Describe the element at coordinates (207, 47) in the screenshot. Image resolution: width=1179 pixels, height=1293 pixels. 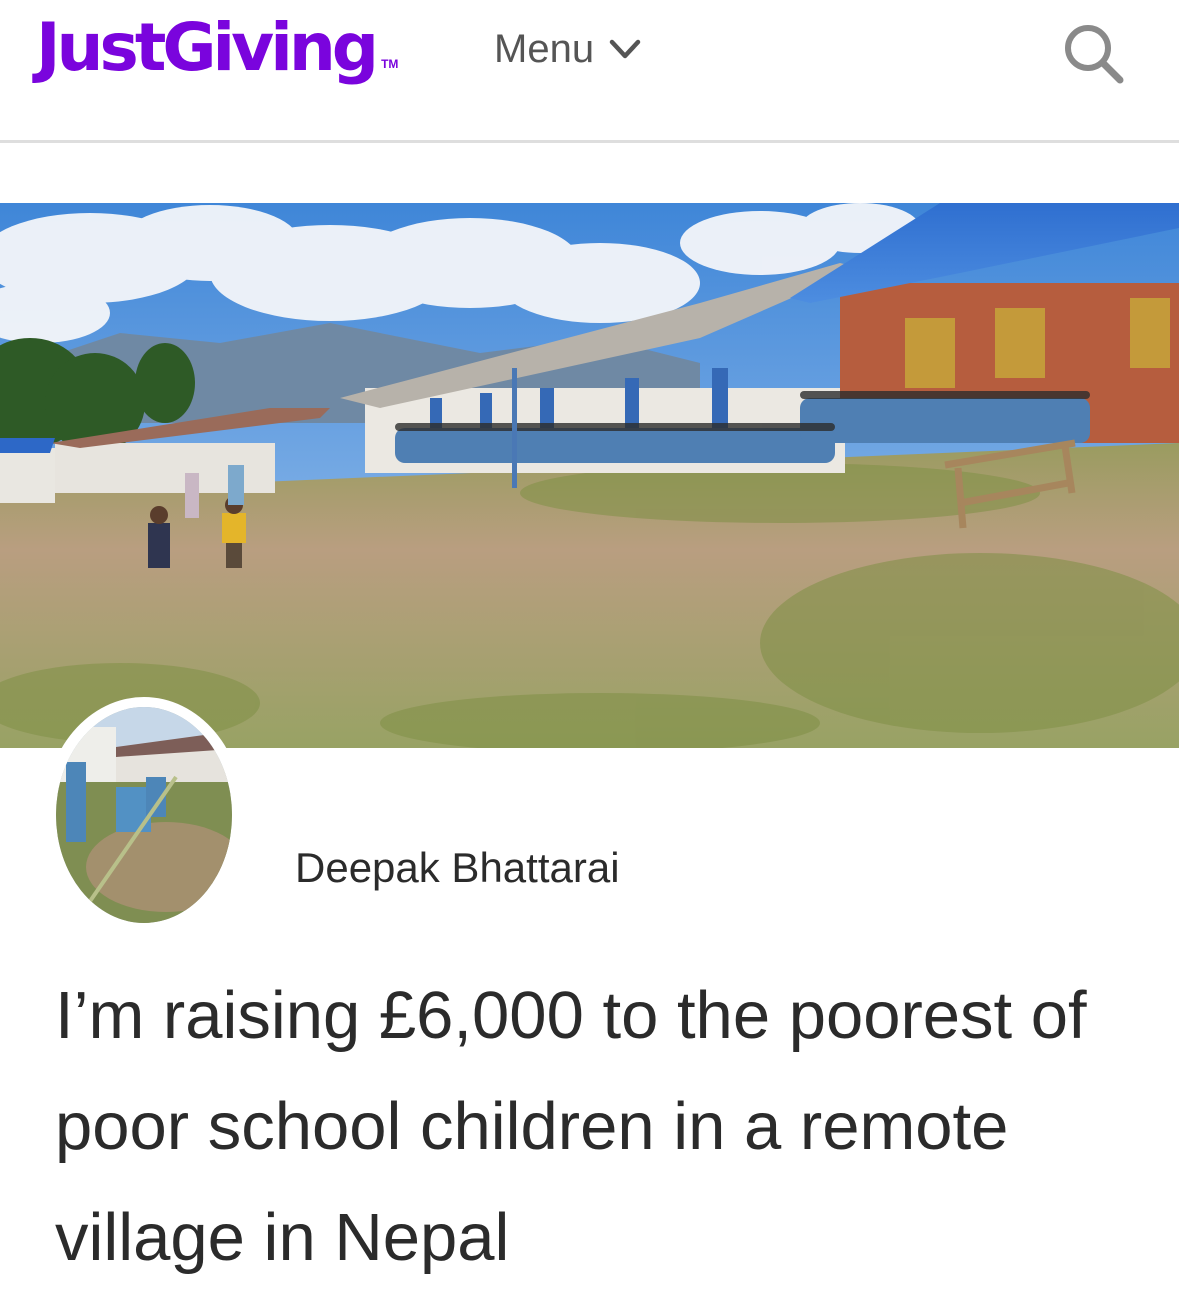
I see `logo-text: JustGiving` at that location.